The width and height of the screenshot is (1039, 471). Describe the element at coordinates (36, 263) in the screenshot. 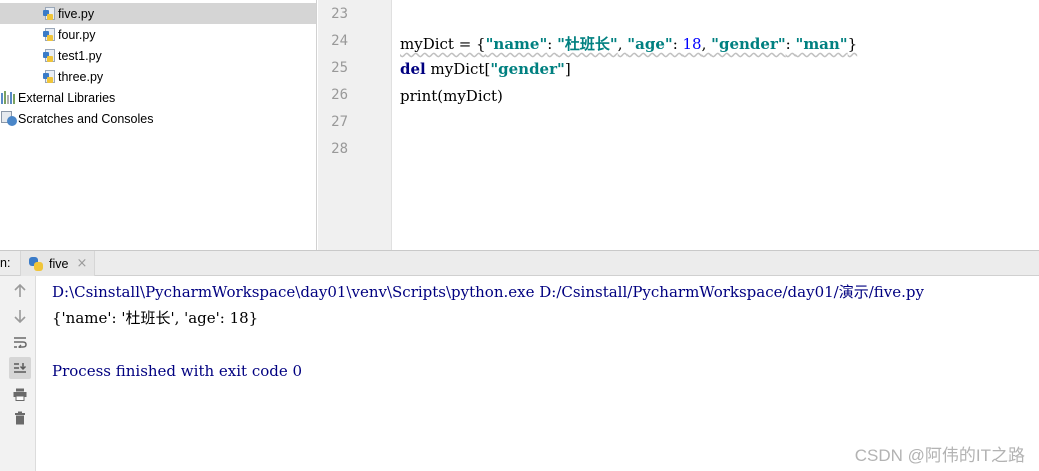

I see `python-icon` at that location.